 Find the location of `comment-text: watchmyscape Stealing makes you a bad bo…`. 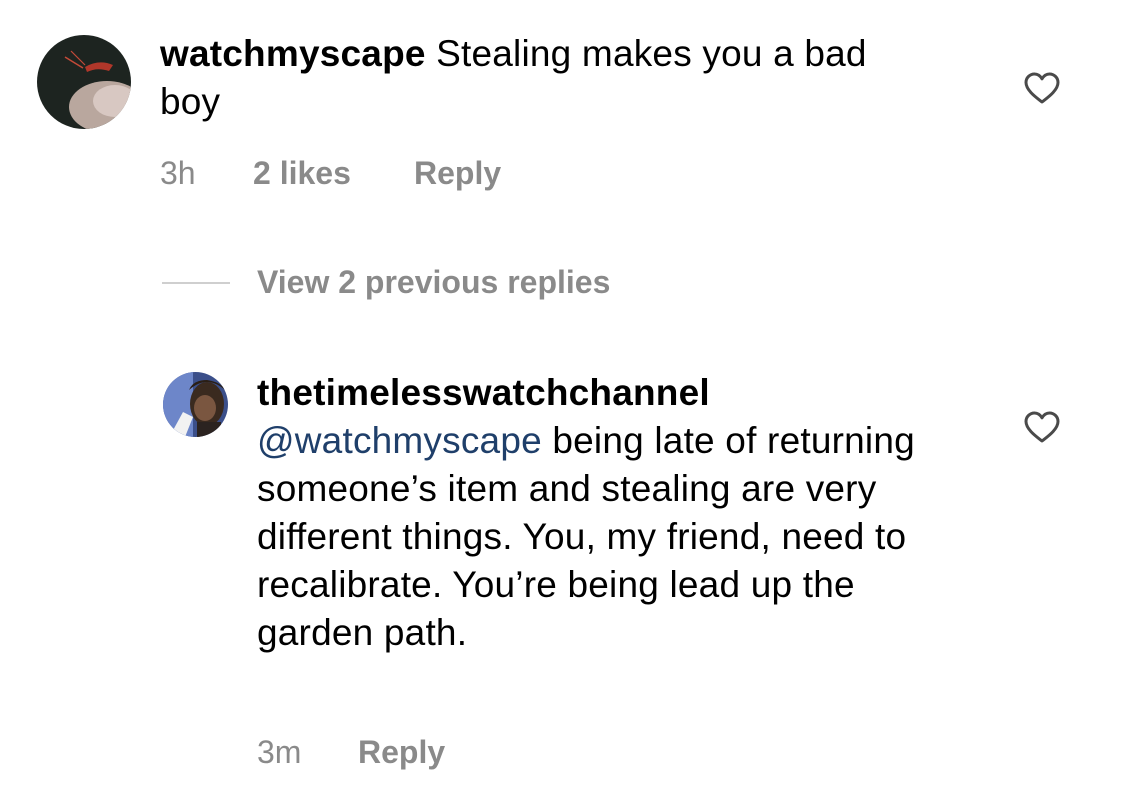

comment-text: watchmyscape Stealing makes you a bad bo… is located at coordinates (540, 78).